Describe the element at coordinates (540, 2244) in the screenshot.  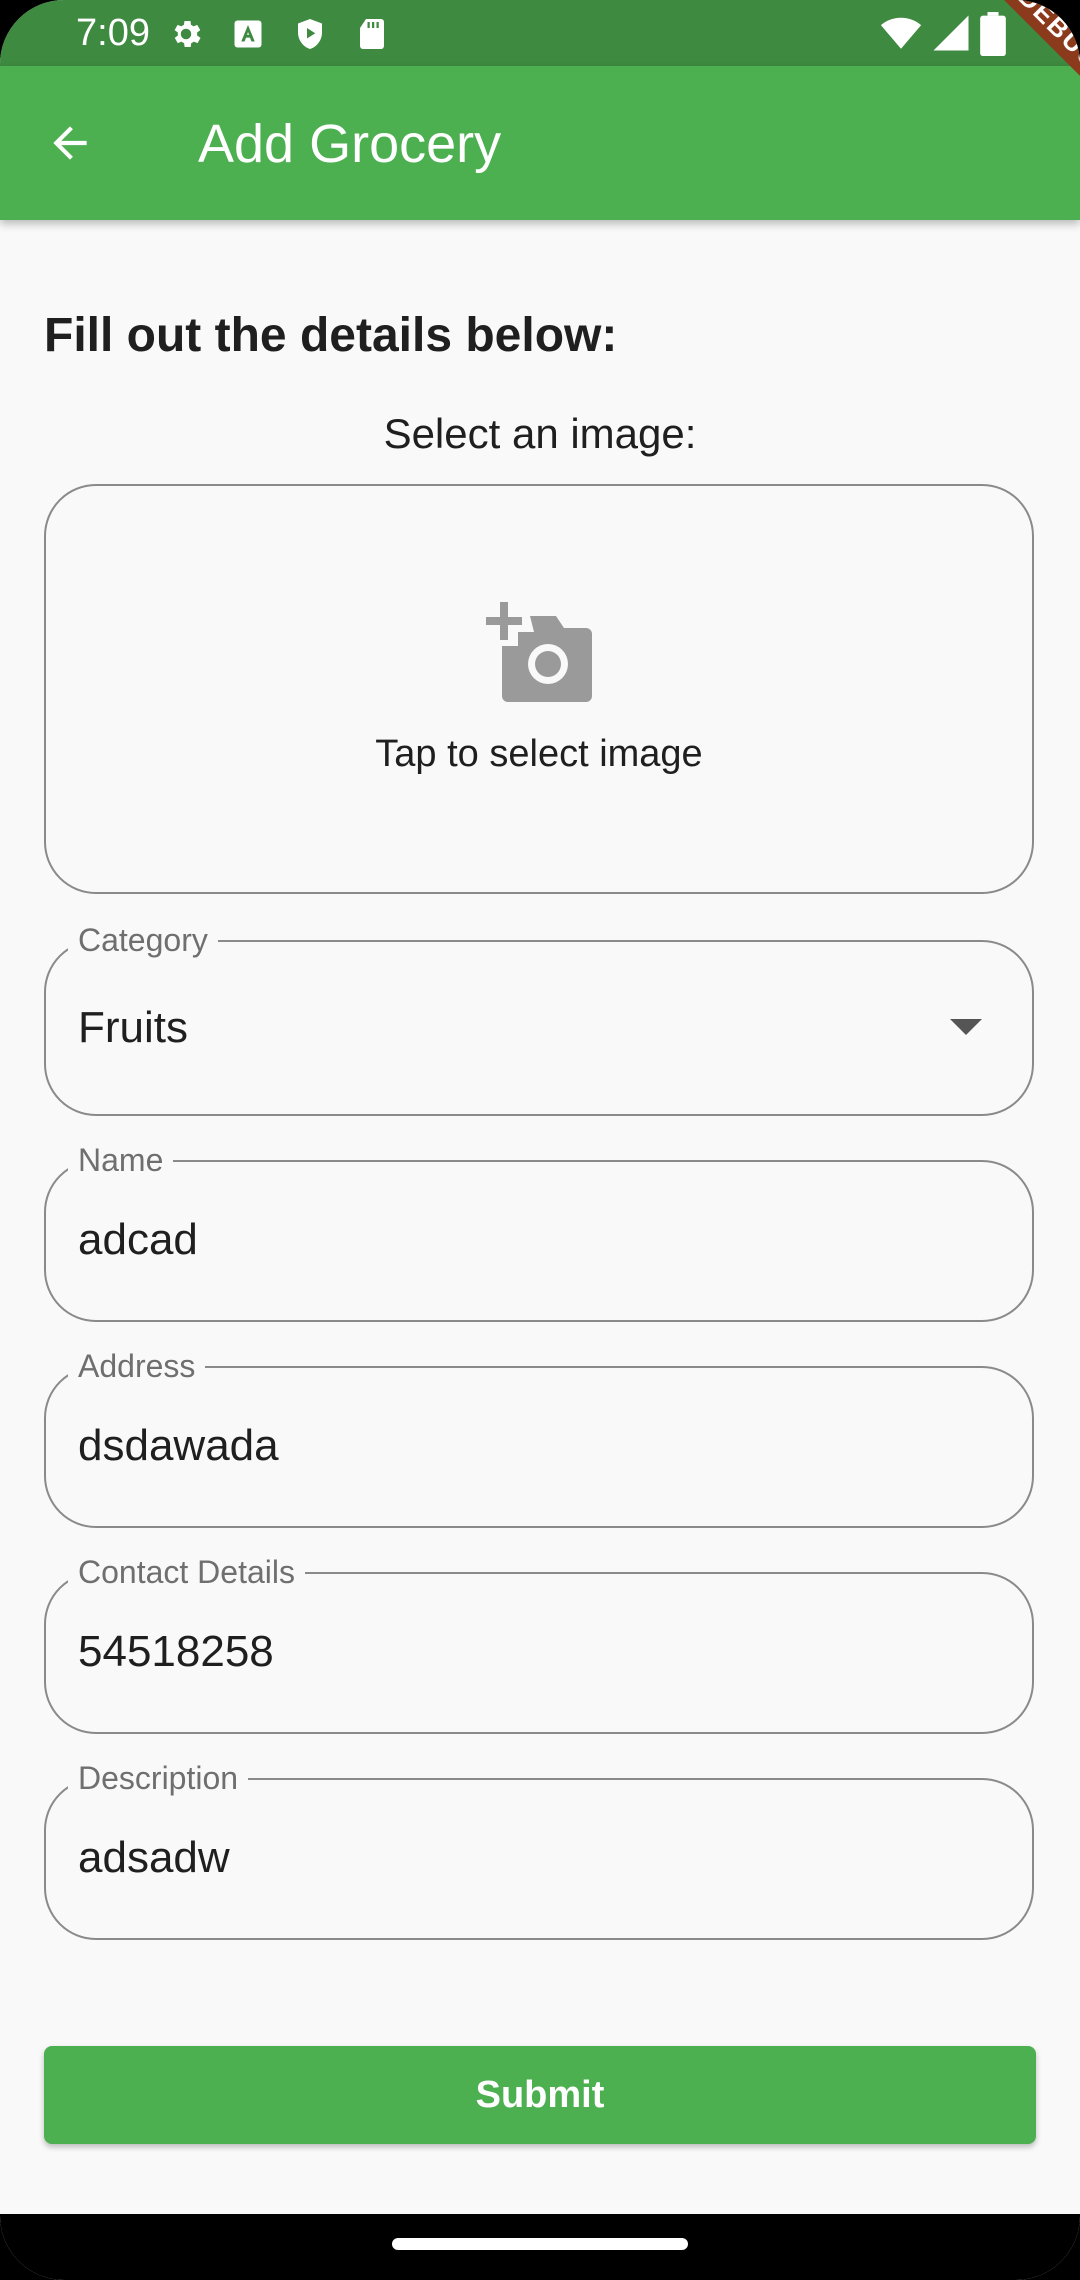
I see `home-indicator` at that location.